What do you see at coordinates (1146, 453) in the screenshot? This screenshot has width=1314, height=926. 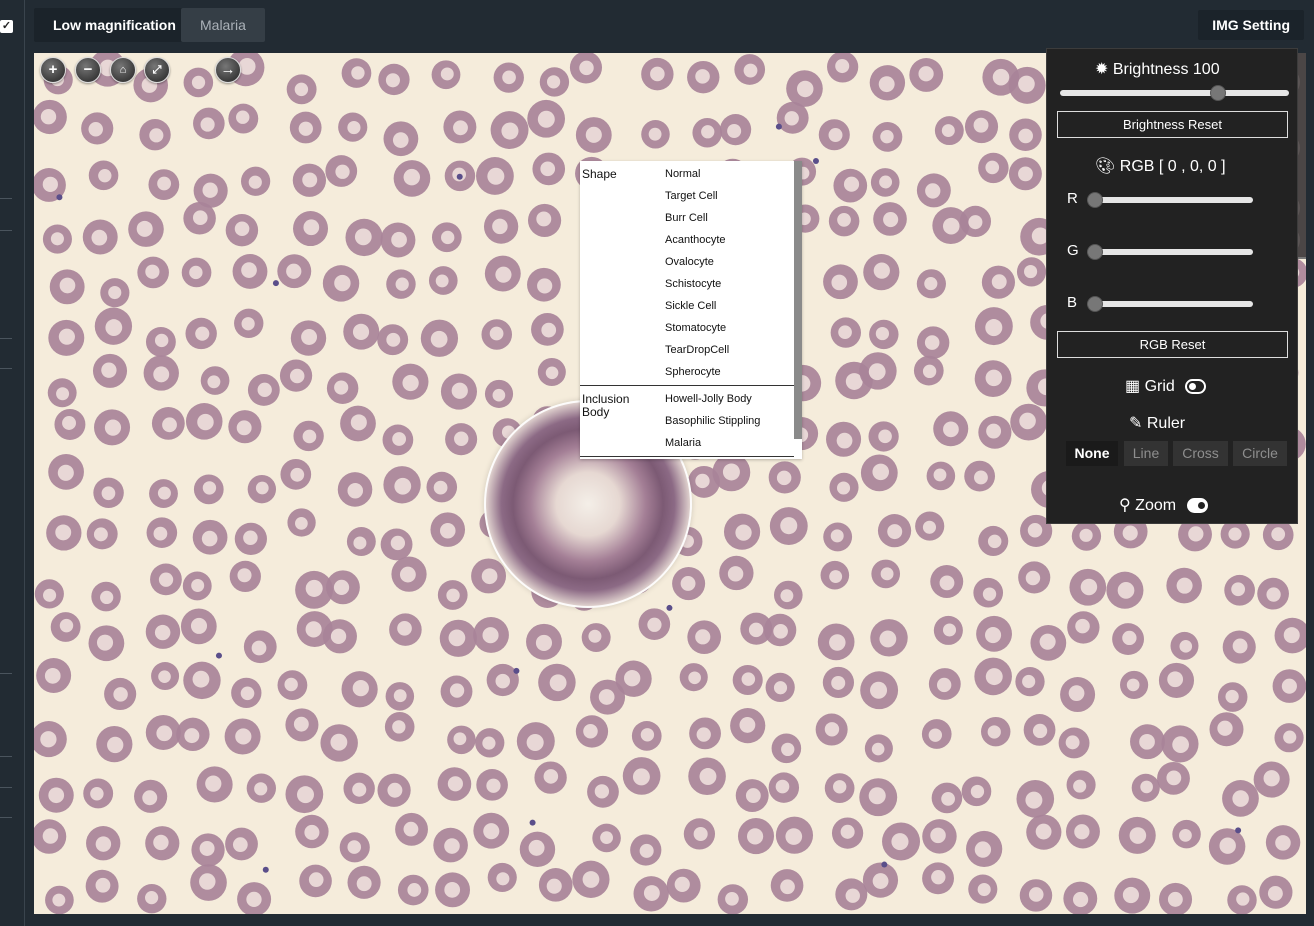 I see `ruler-option-line: Line` at bounding box center [1146, 453].